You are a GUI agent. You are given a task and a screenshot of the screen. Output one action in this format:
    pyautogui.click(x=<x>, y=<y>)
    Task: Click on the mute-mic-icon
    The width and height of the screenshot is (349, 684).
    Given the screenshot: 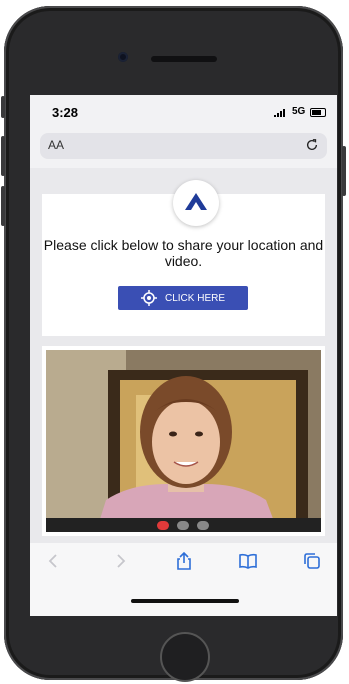 What is the action you would take?
    pyautogui.click(x=183, y=525)
    